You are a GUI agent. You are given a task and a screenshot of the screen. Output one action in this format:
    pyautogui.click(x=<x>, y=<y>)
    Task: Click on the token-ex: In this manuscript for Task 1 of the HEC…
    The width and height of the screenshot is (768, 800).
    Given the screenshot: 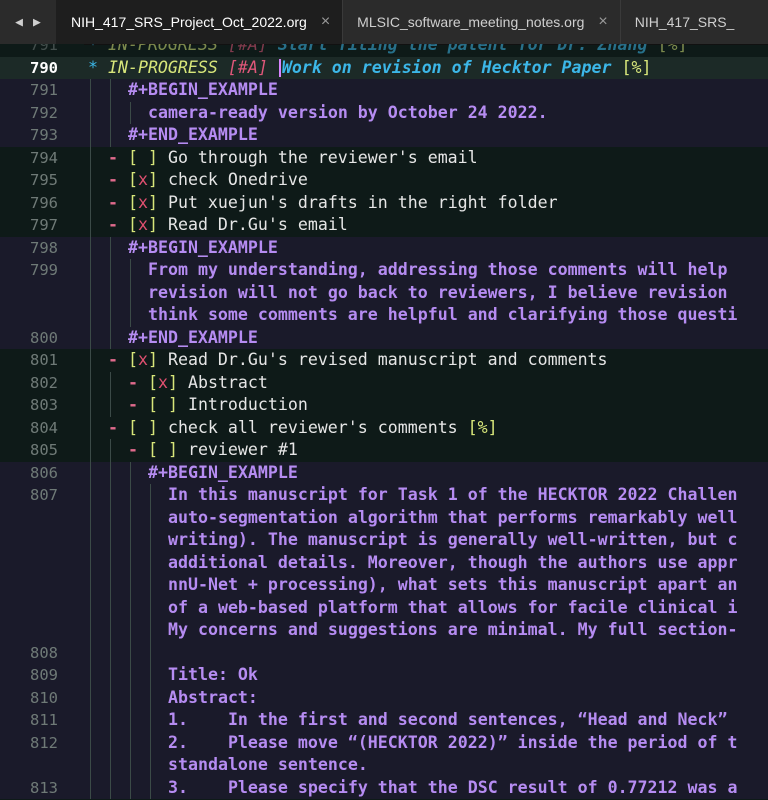 What is the action you would take?
    pyautogui.click(x=453, y=494)
    